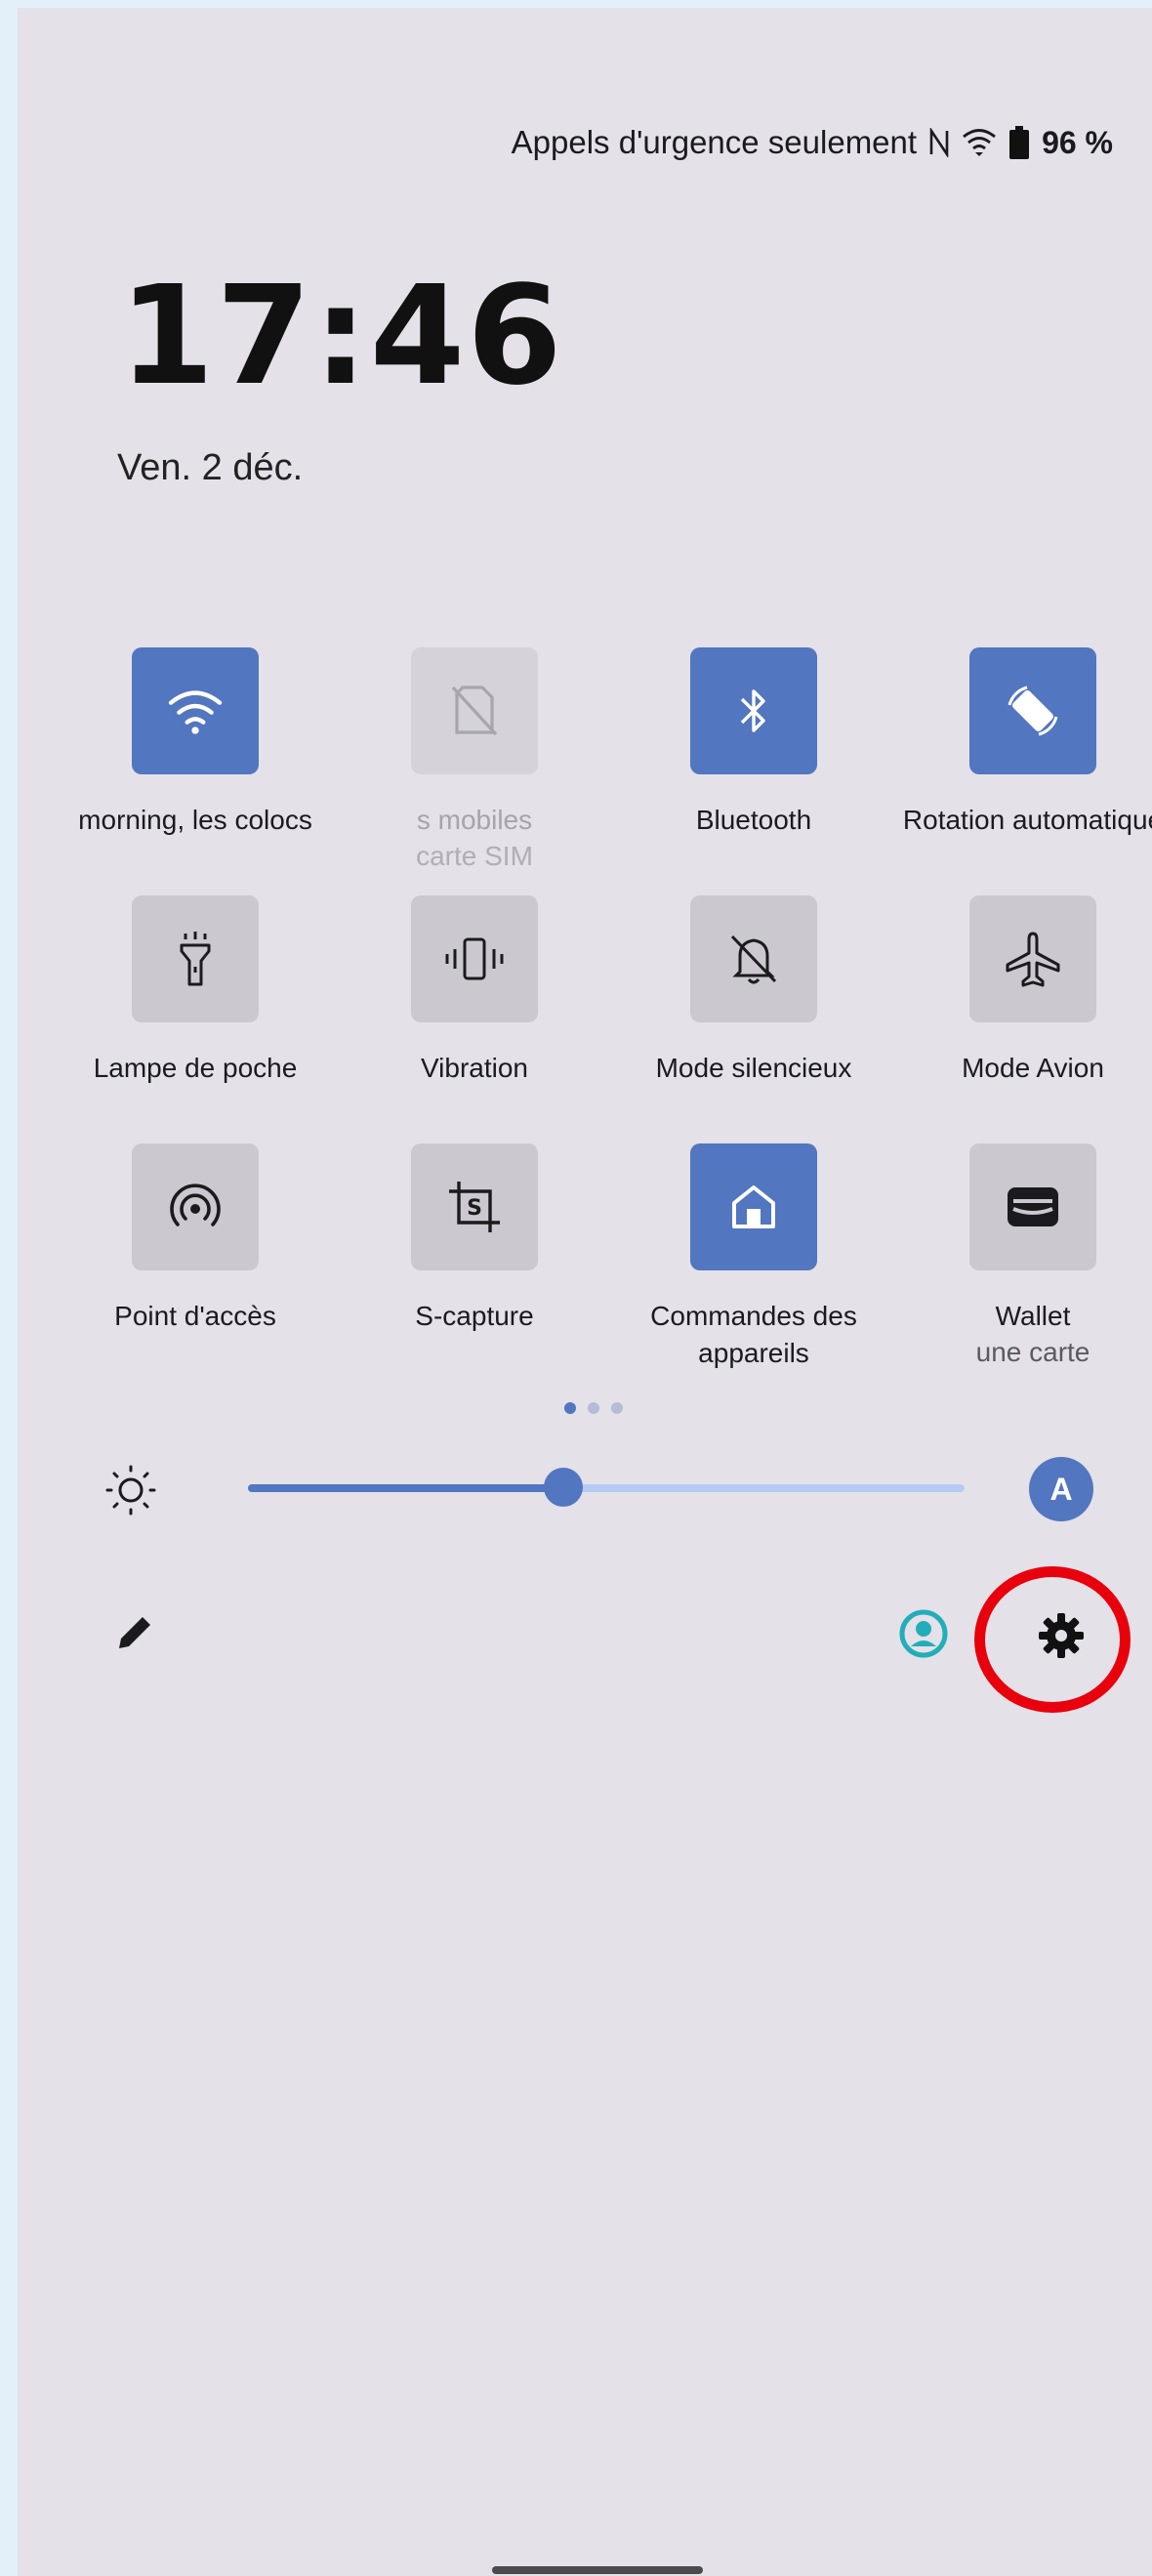 The width and height of the screenshot is (1152, 2576). I want to click on tile-screen-capture-label: S-capture, so click(475, 1316).